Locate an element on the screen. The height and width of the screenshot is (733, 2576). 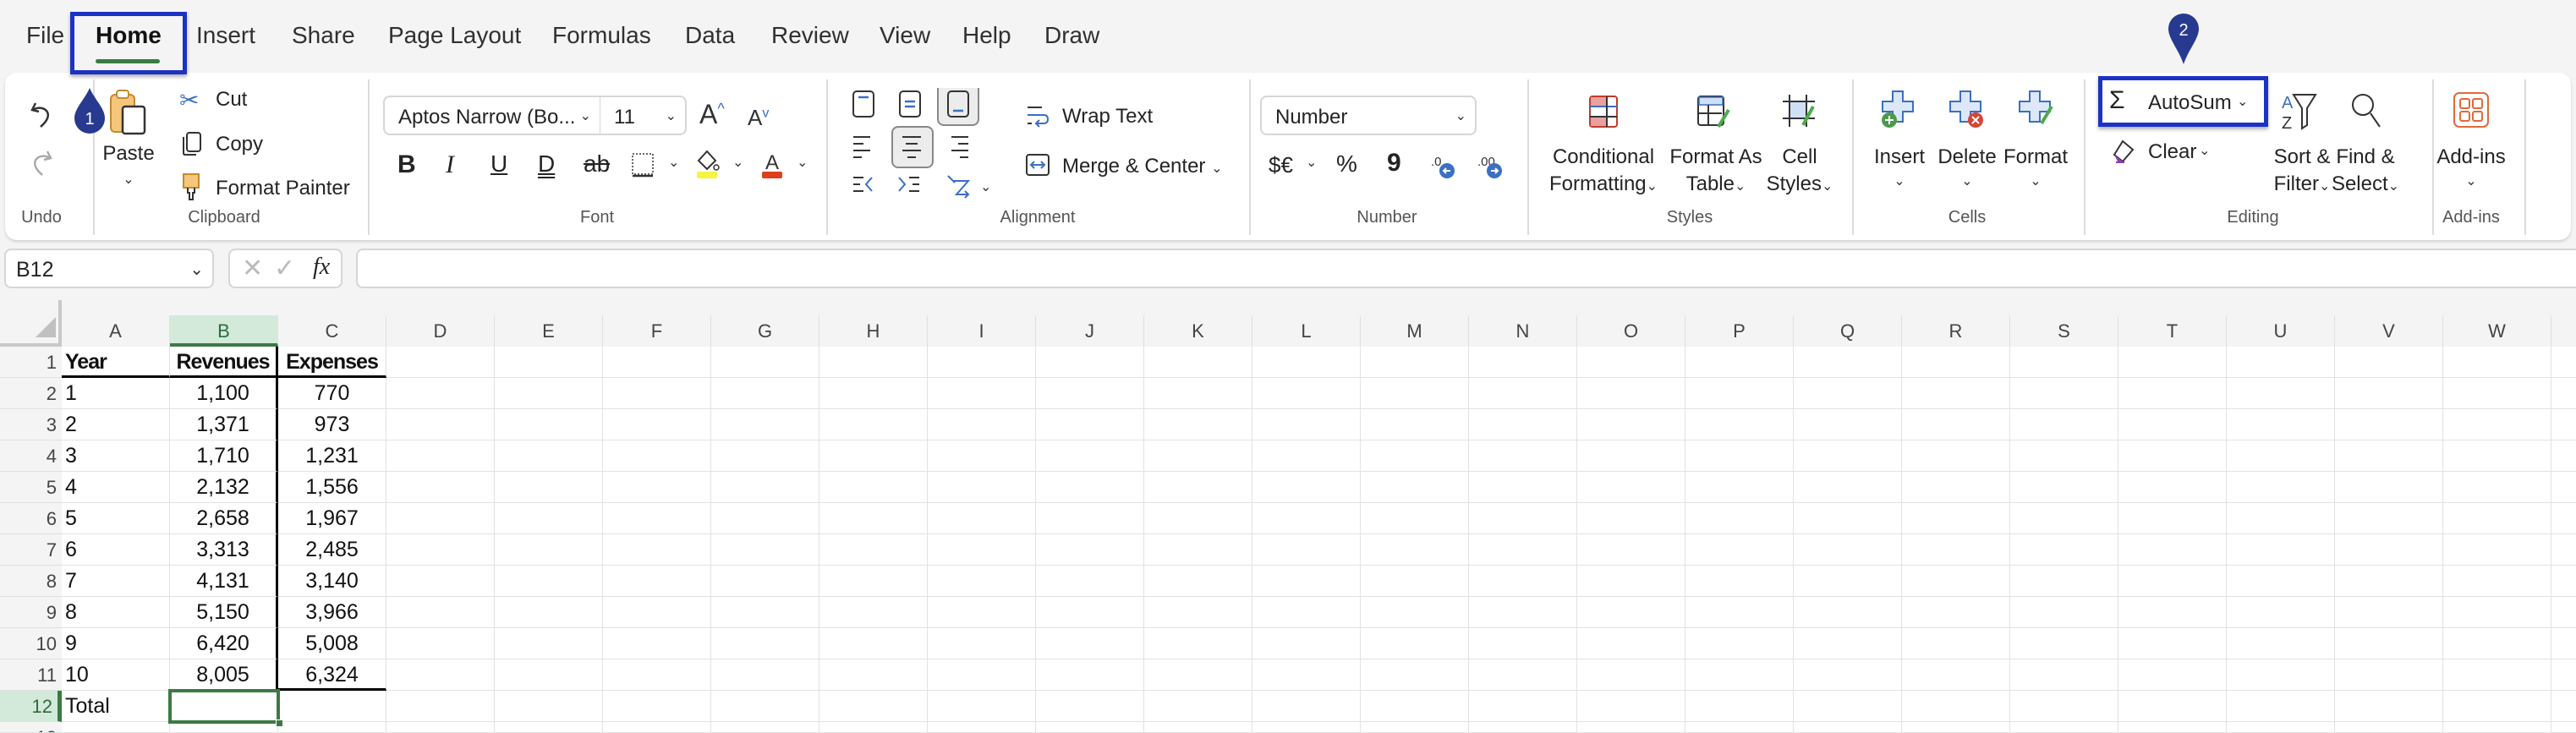
cell-p11 is located at coordinates (1739, 675).